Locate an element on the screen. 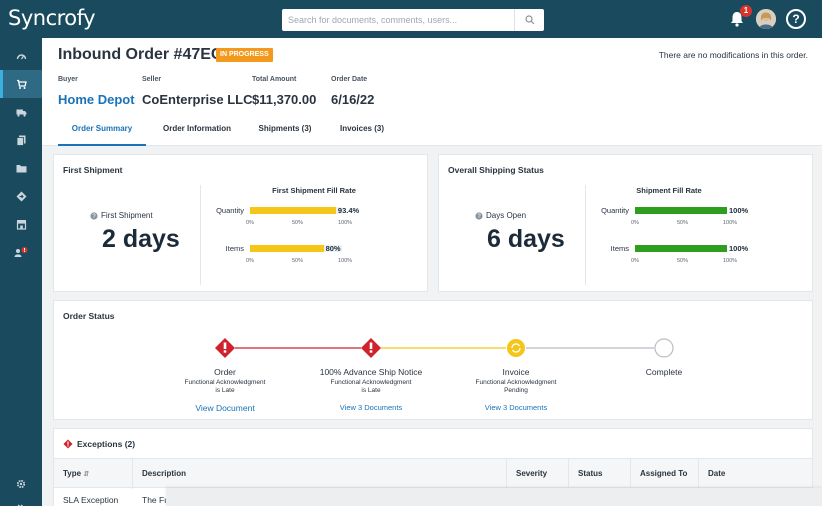  first-shipment-label: ? First Shipment is located at coordinates (121, 215).